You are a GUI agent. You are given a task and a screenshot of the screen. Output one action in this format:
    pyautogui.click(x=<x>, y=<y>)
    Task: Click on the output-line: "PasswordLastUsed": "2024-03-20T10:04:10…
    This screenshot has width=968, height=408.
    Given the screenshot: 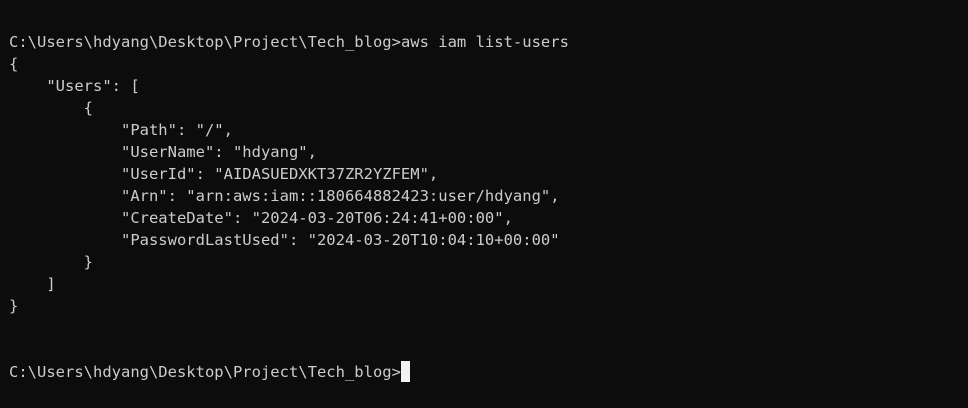 What is the action you would take?
    pyautogui.click(x=284, y=240)
    